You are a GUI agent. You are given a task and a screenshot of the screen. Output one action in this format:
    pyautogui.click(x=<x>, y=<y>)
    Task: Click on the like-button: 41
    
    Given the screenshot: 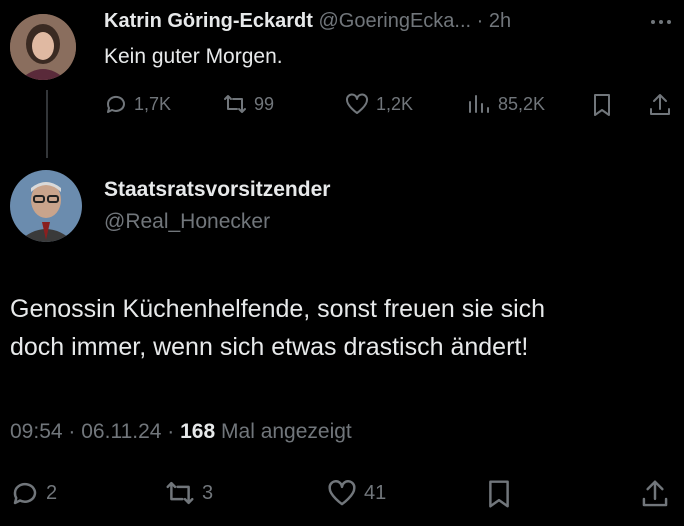 What is the action you would take?
    pyautogui.click(x=356, y=493)
    